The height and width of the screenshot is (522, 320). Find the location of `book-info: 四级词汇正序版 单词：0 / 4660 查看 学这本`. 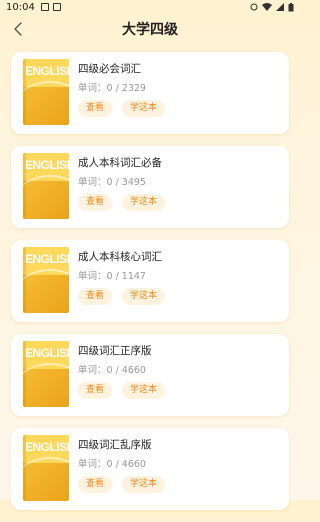

book-info: 四级词汇正序版 单词：0 / 4660 查看 学这本 is located at coordinates (122, 372).